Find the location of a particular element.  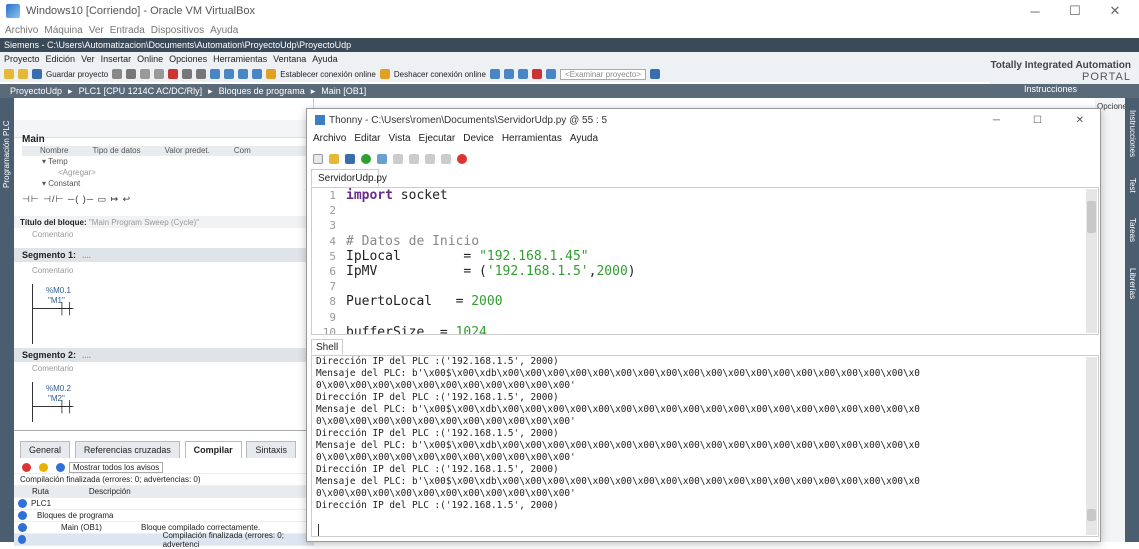

thonny-menu-vista: Vista is located at coordinates (399, 141).